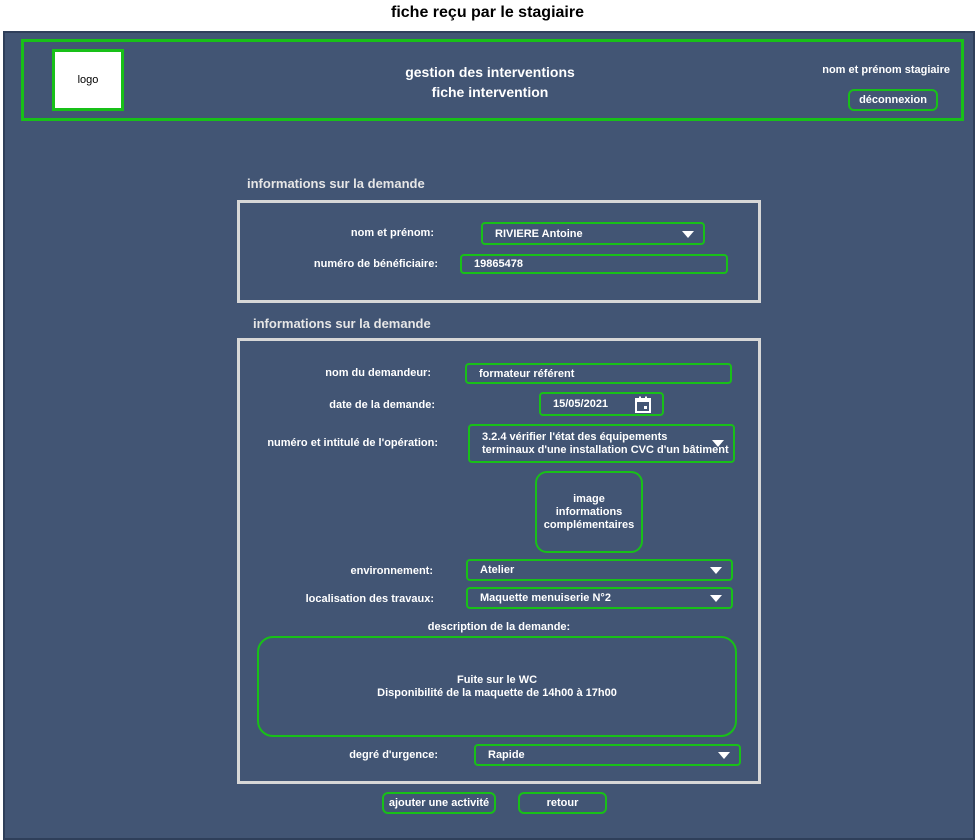 This screenshot has width=975, height=840. What do you see at coordinates (490, 72) in the screenshot?
I see `app-title-line1: gestion des interventions` at bounding box center [490, 72].